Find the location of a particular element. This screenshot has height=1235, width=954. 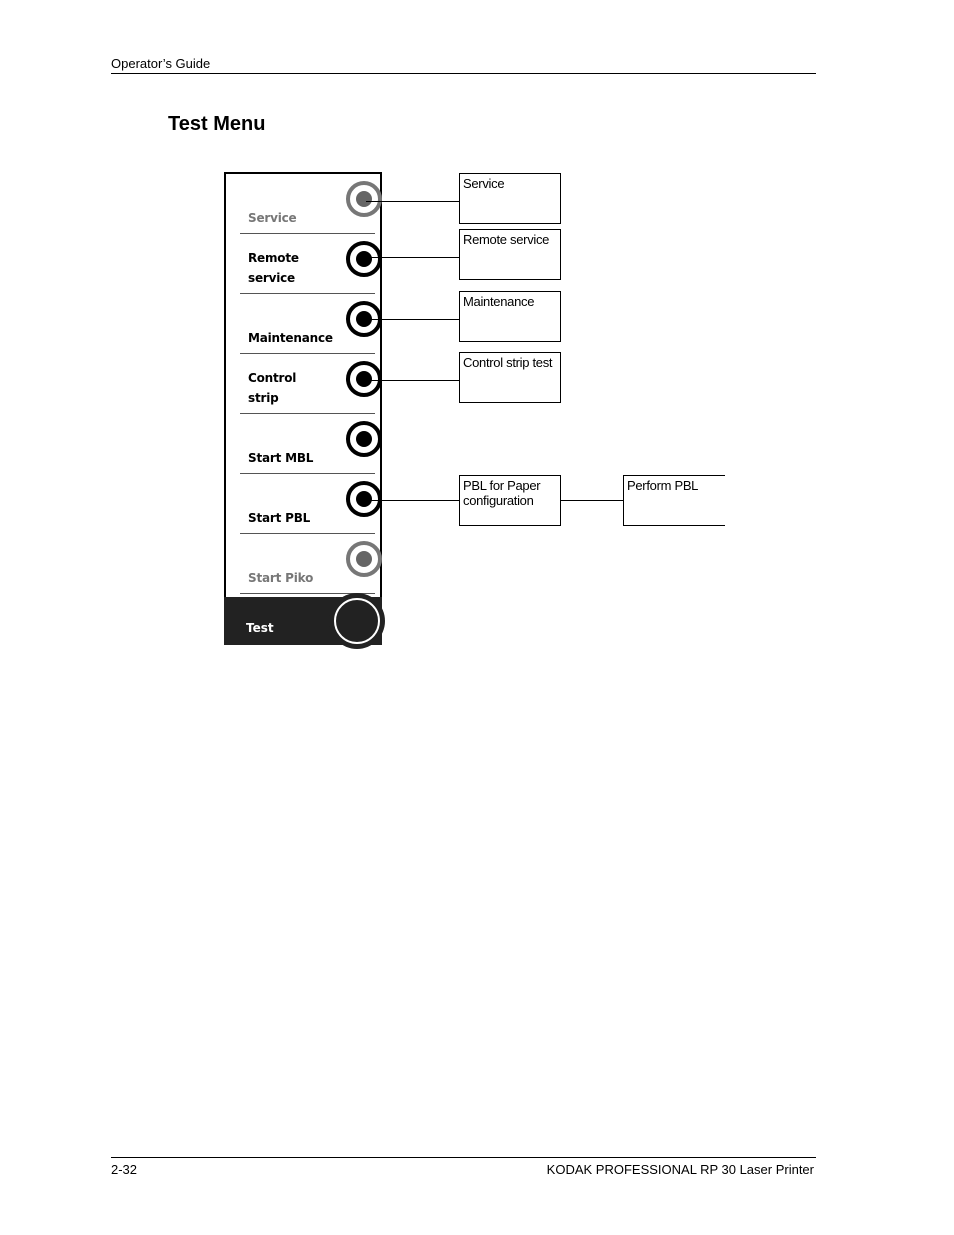

menu-item-label: Start MBL is located at coordinates (281, 458).